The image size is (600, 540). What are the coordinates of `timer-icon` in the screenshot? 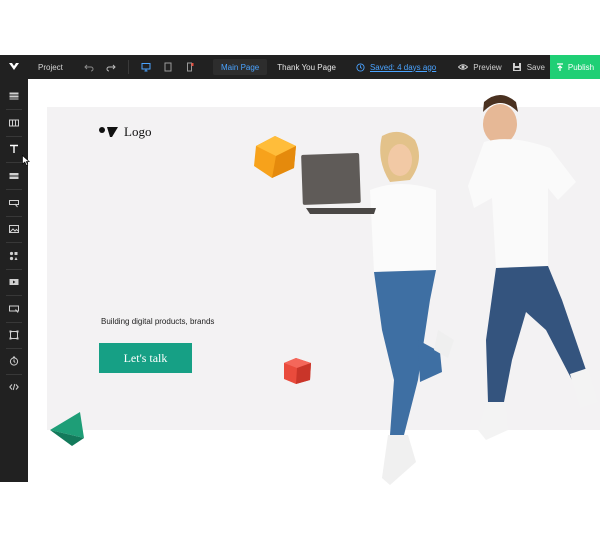 It's located at (14, 361).